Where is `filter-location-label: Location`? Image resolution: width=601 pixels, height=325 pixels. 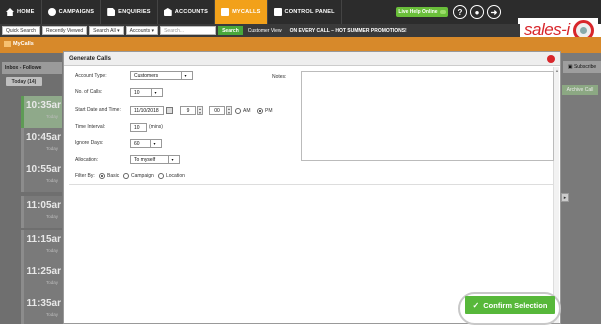
filter-location-label: Location is located at coordinates (175, 176).